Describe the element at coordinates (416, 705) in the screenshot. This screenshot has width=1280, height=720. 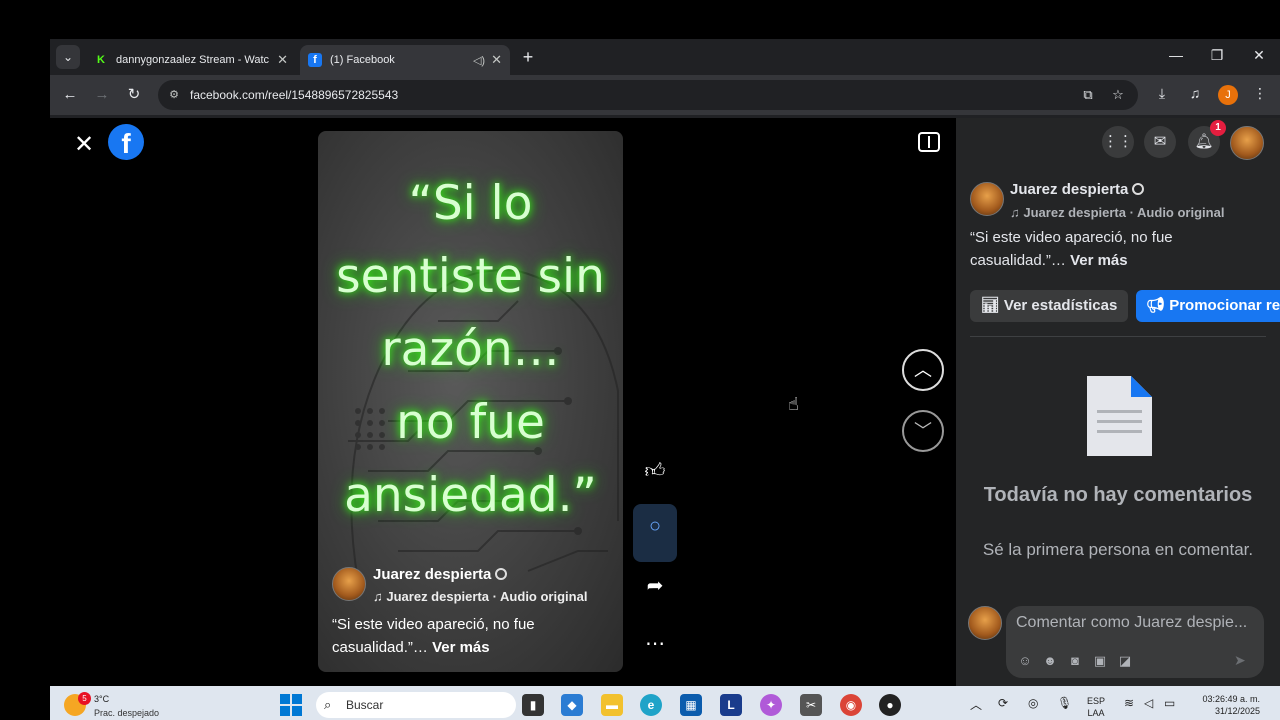
I see `taskbar-search: ⌕ Buscar` at that location.